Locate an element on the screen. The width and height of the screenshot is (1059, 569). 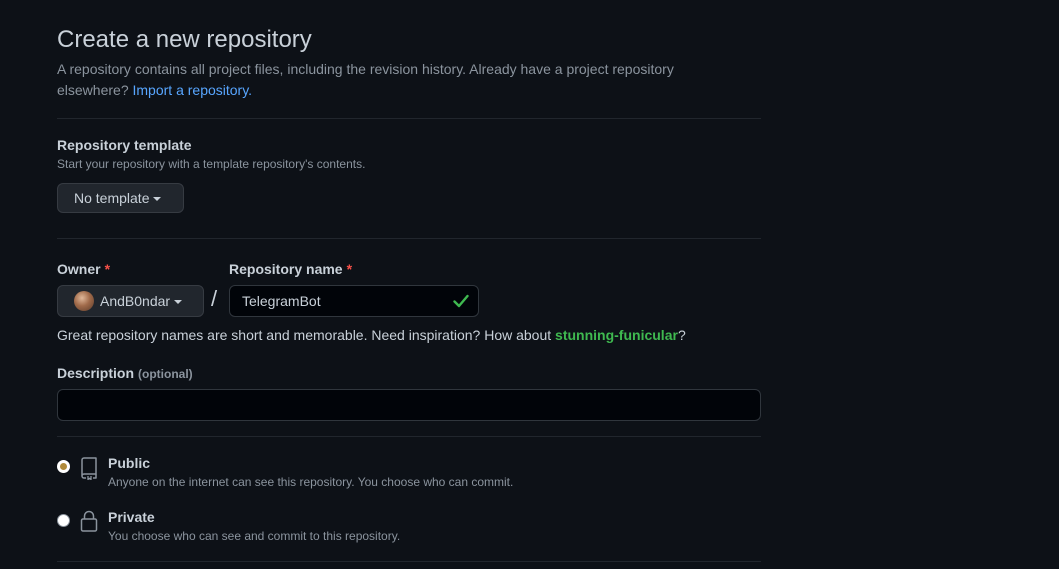
repo-name-label-text: Repository name is located at coordinates (286, 269).